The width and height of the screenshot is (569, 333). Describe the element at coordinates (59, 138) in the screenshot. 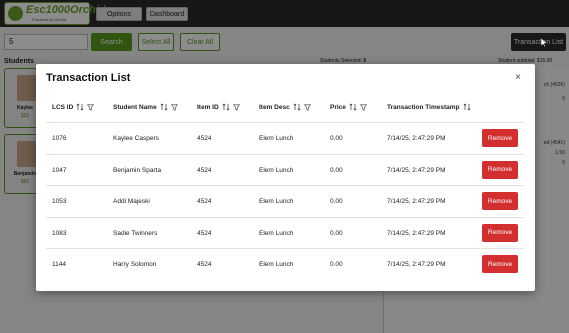

I see `cell-lcs-id: 1076` at that location.